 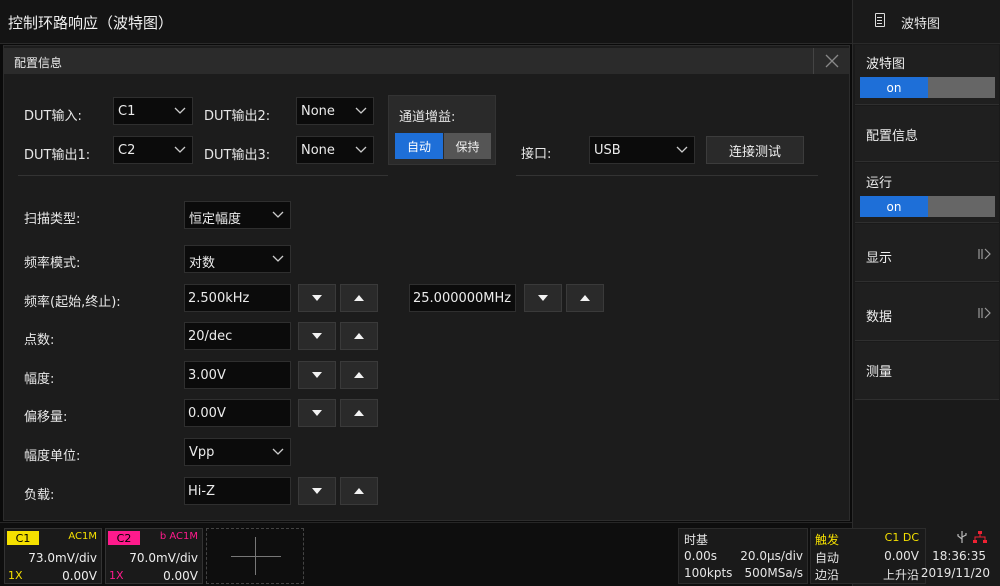 I want to click on offset-label: 偏移量:, so click(x=46, y=417).